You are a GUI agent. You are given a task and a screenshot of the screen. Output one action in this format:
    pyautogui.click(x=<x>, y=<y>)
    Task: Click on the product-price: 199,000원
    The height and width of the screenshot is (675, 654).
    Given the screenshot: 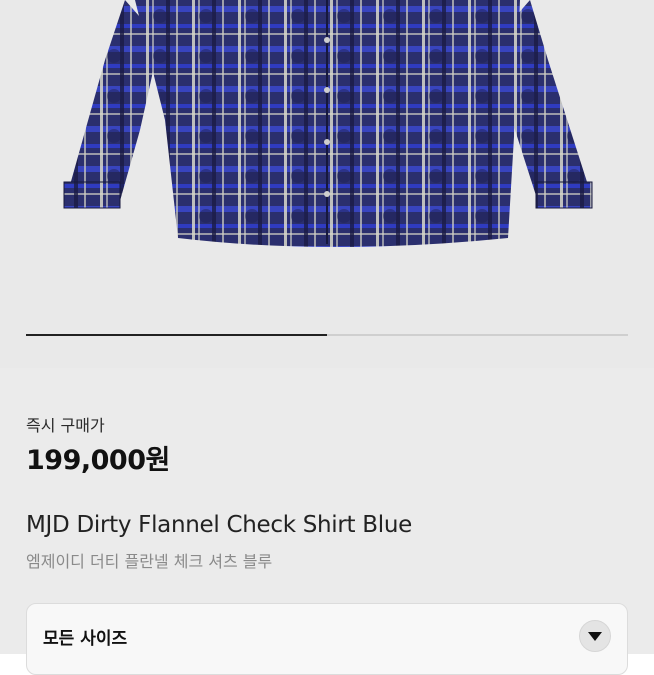 What is the action you would take?
    pyautogui.click(x=98, y=460)
    